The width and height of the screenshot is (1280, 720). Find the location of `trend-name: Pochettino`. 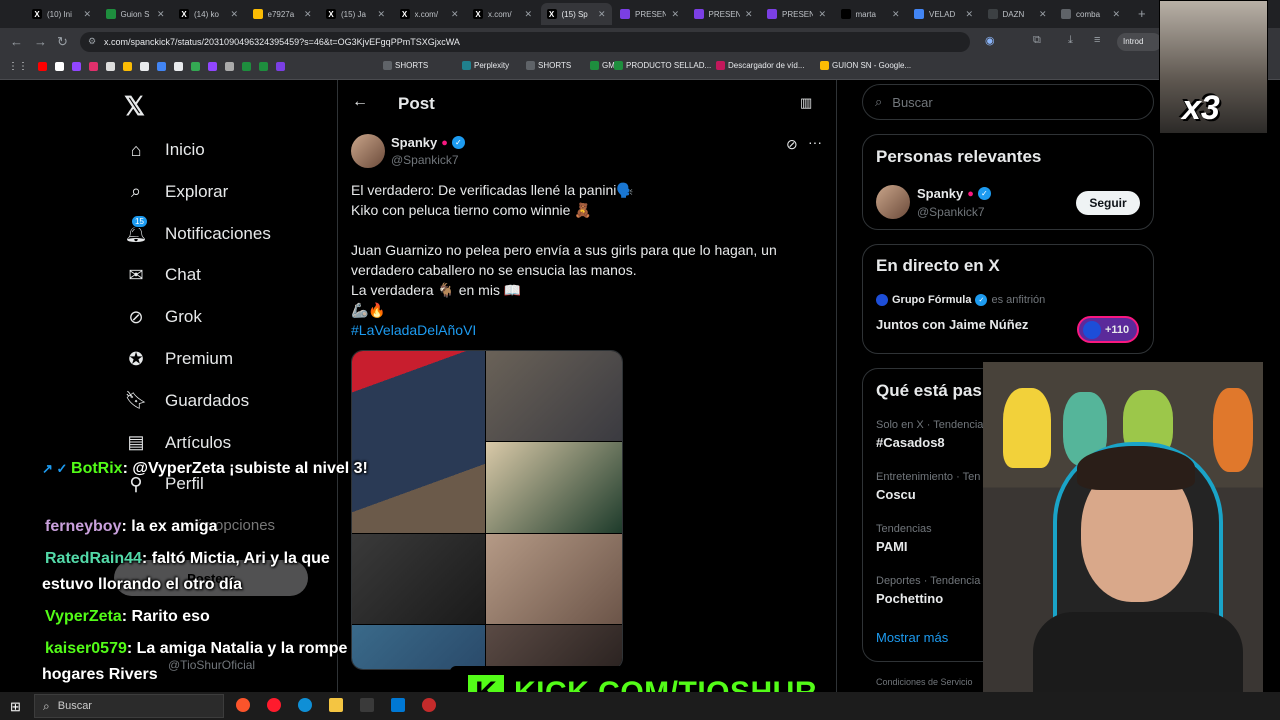

trend-name: Pochettino is located at coordinates (909, 598).